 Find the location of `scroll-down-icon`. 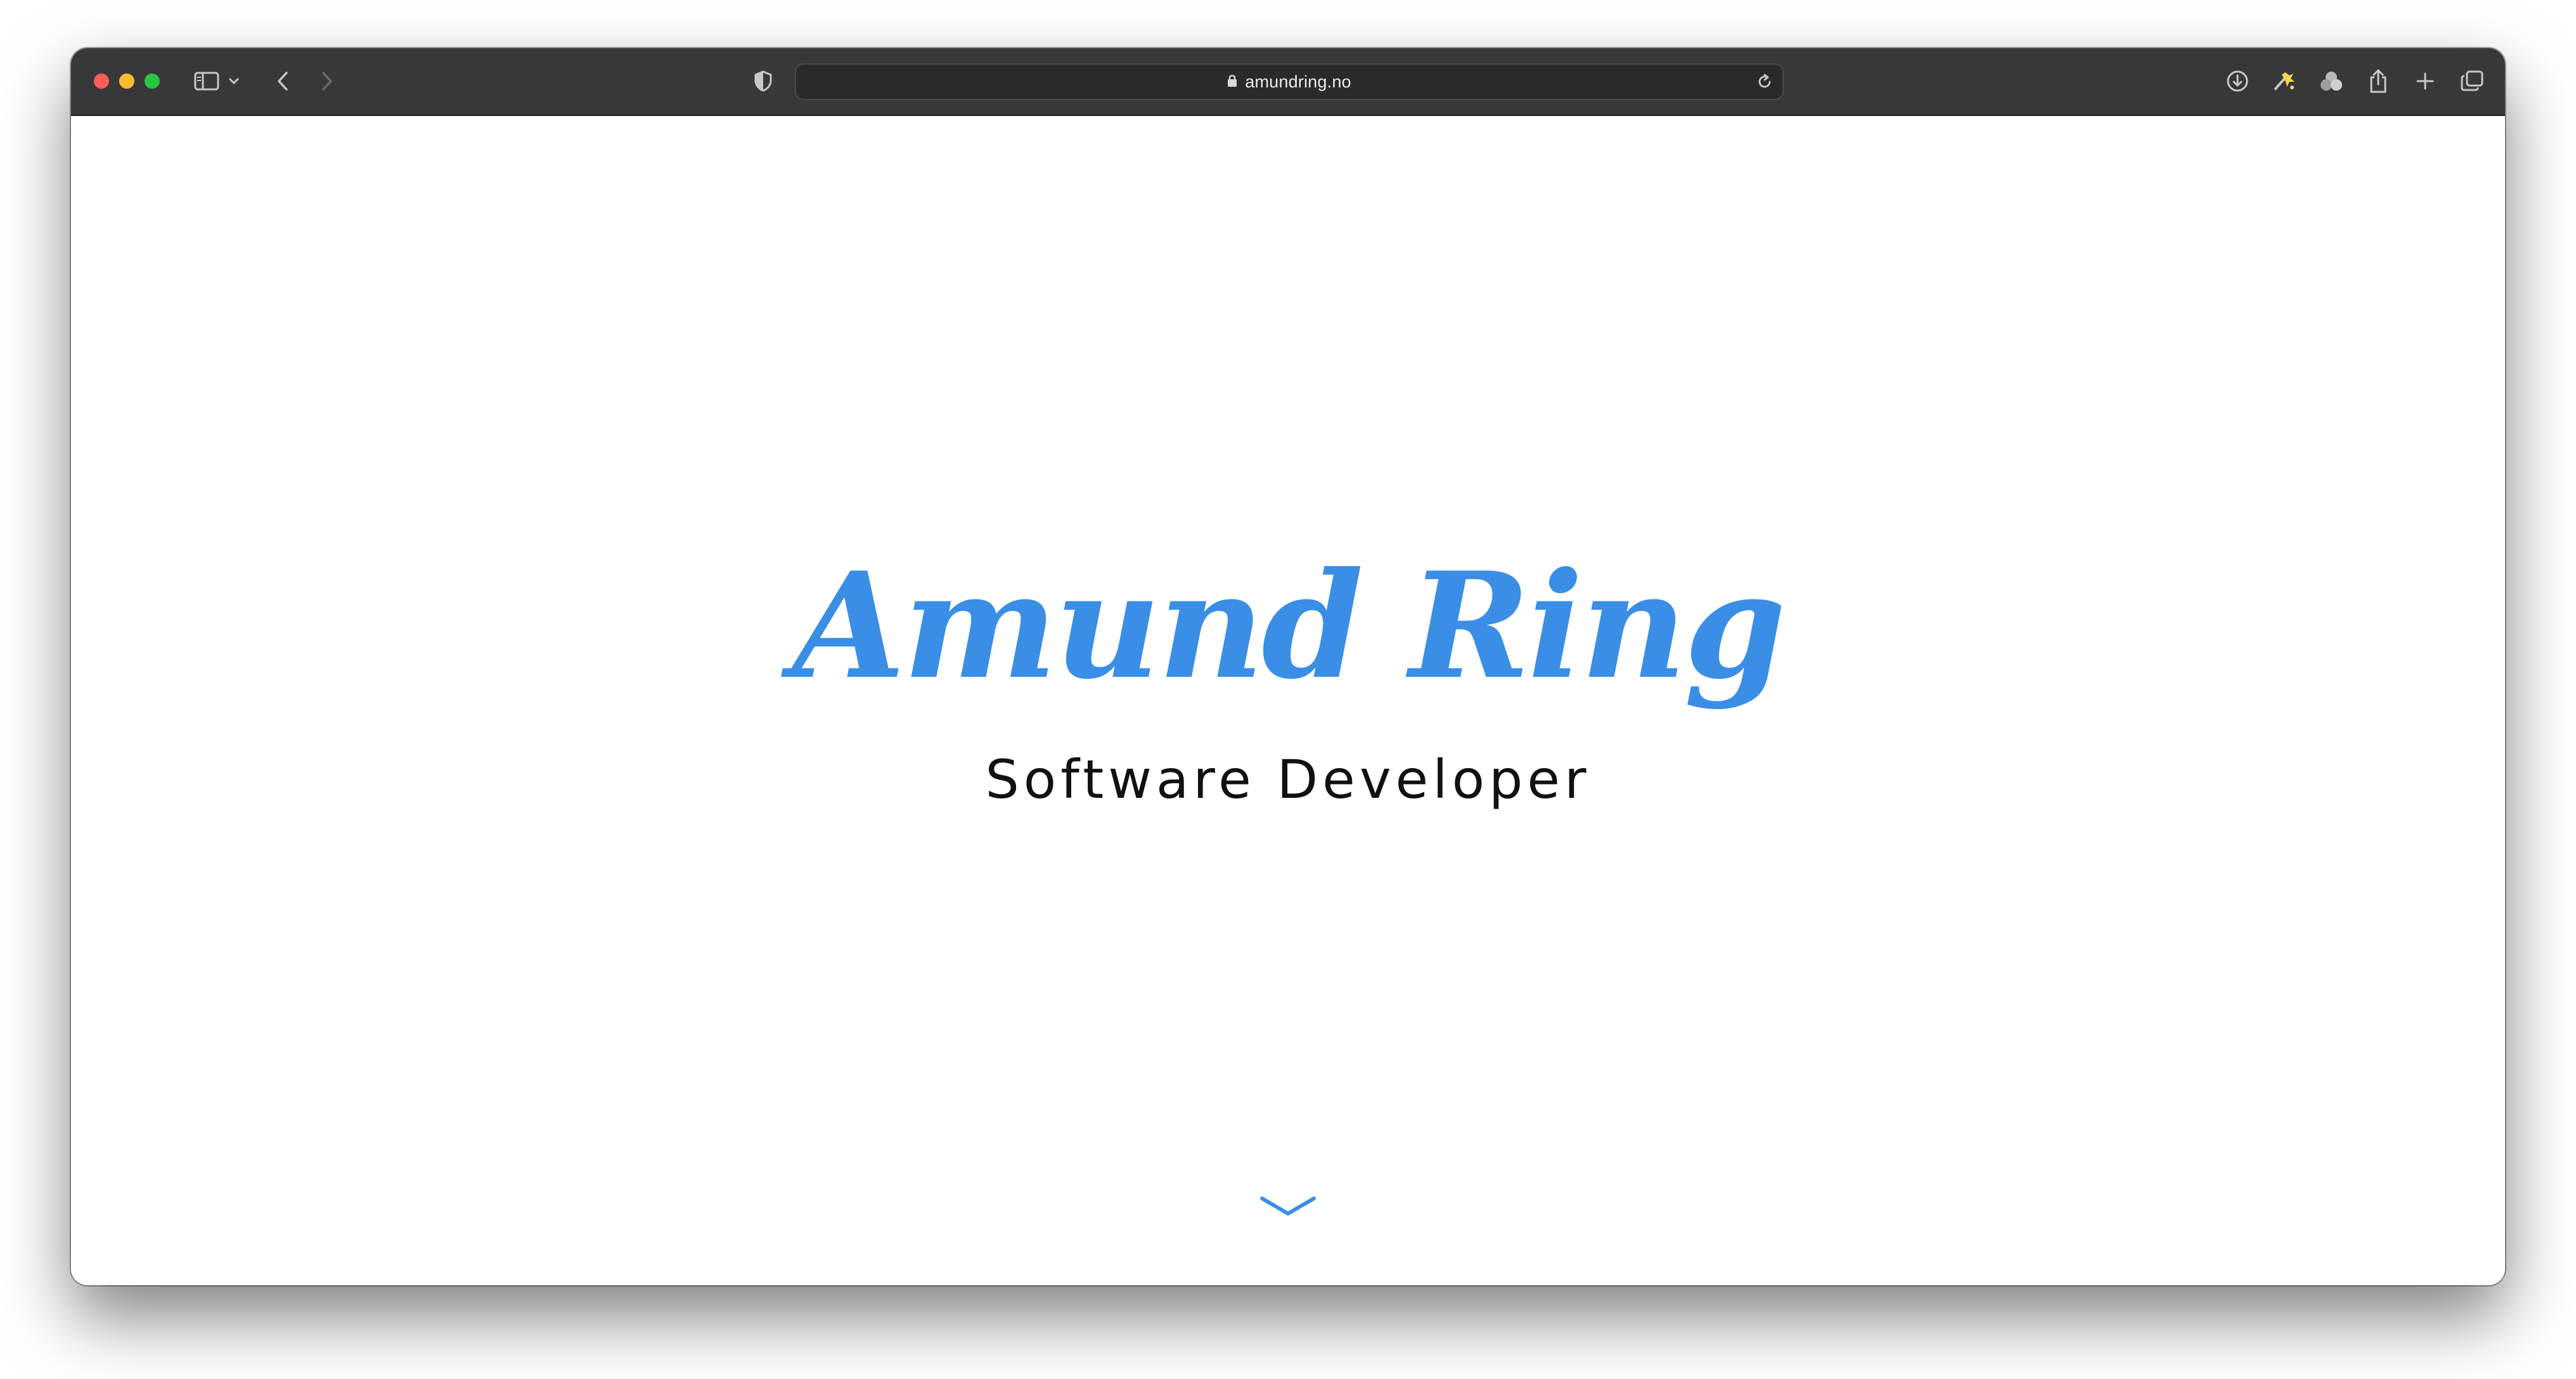

scroll-down-icon is located at coordinates (1288, 1206).